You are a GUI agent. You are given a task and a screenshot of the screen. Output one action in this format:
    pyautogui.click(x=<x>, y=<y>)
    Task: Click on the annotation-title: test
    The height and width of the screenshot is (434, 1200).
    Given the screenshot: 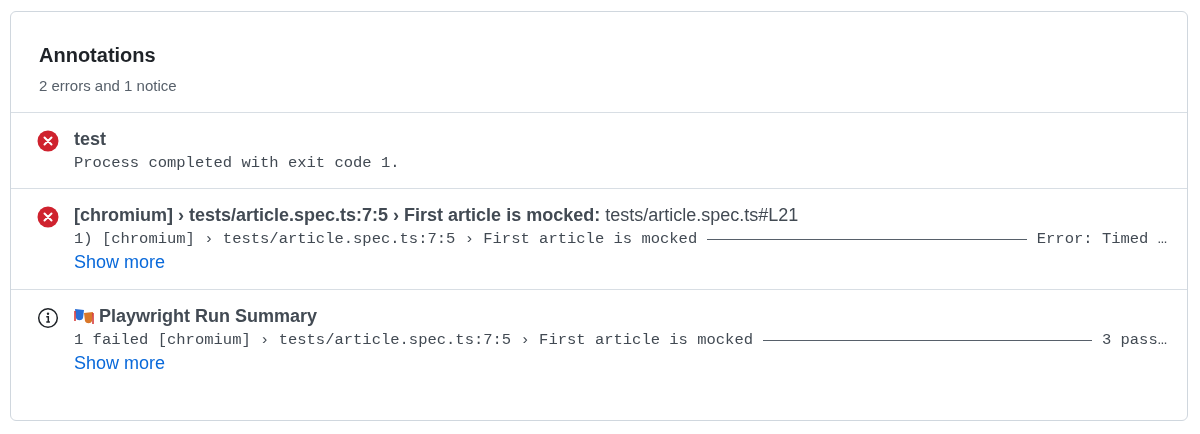 What is the action you would take?
    pyautogui.click(x=90, y=139)
    